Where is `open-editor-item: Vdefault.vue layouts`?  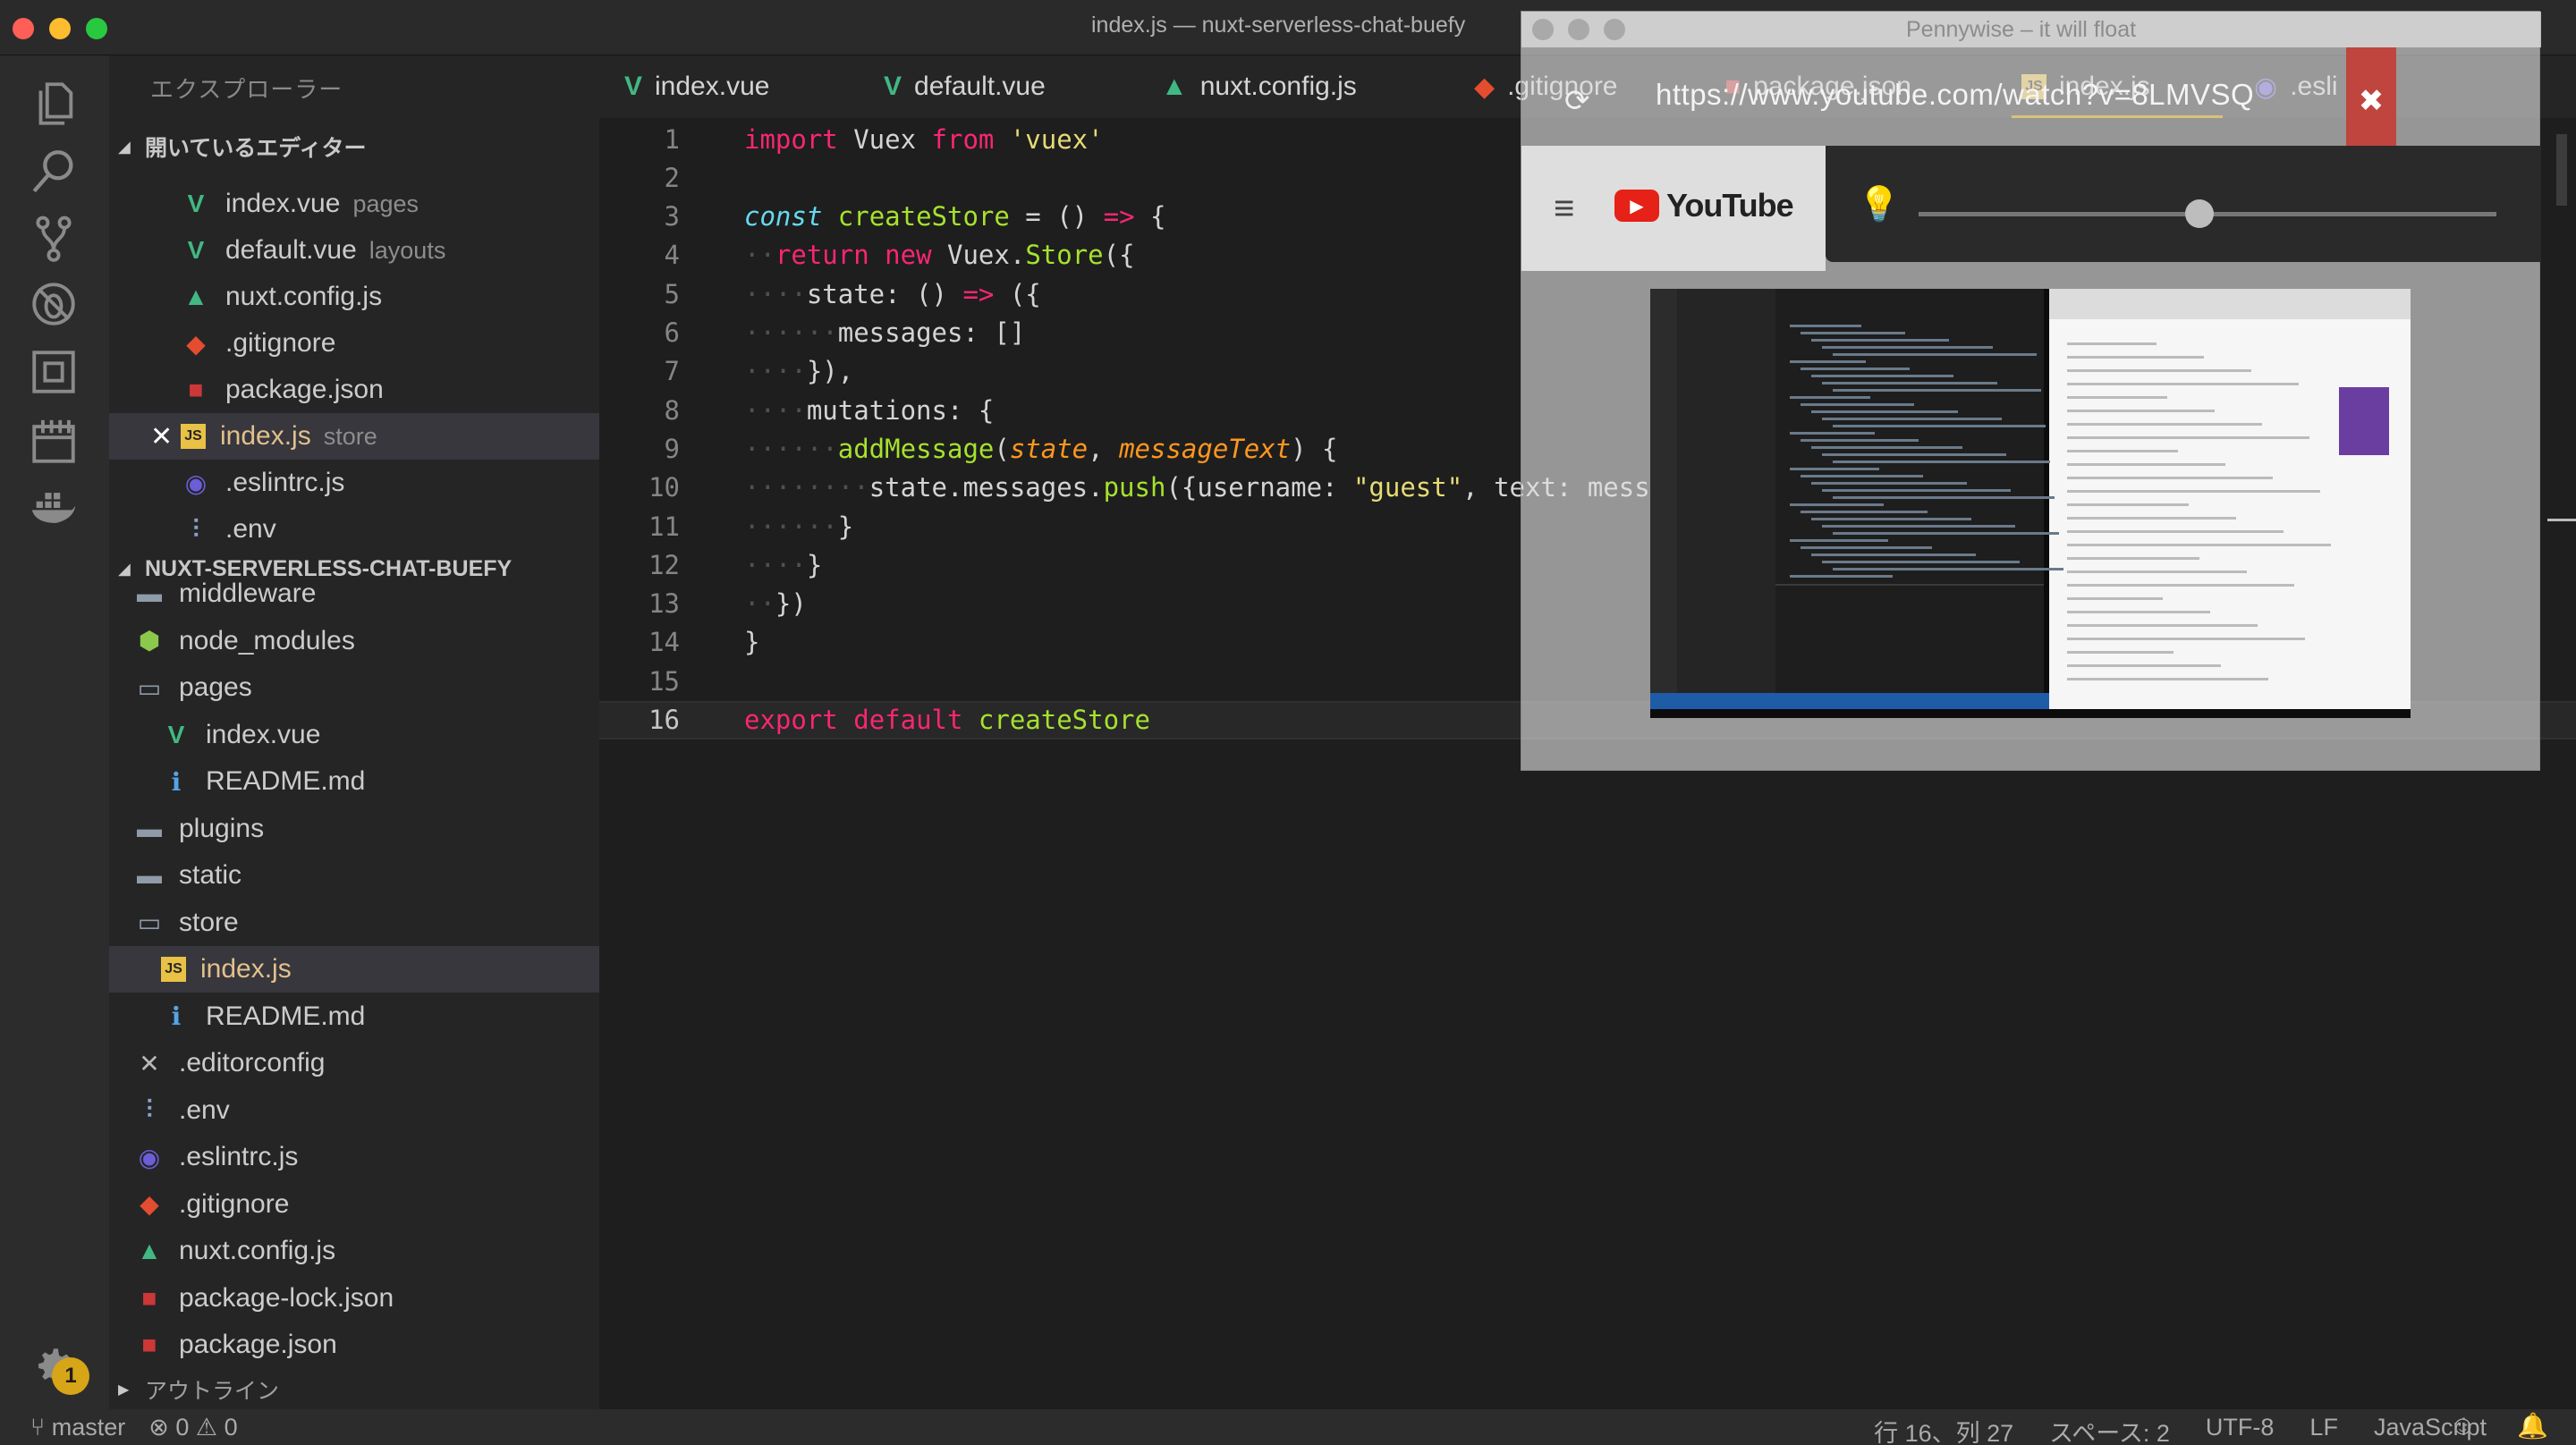
open-editor-item: Vdefault.vue layouts is located at coordinates (354, 250).